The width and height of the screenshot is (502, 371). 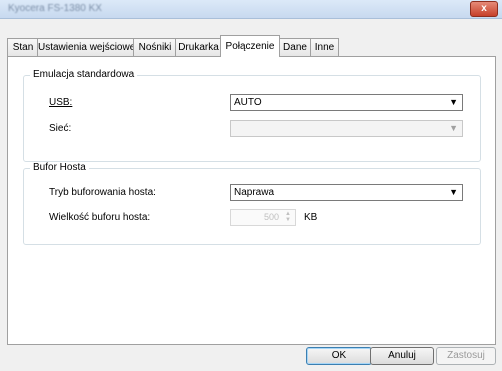 I want to click on tab-nosniki: Nośniki, so click(x=155, y=47).